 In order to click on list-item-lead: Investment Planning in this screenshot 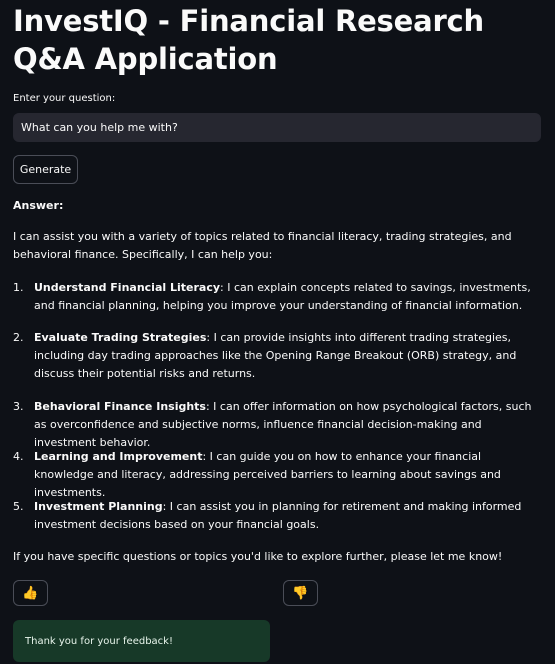, I will do `click(98, 506)`.